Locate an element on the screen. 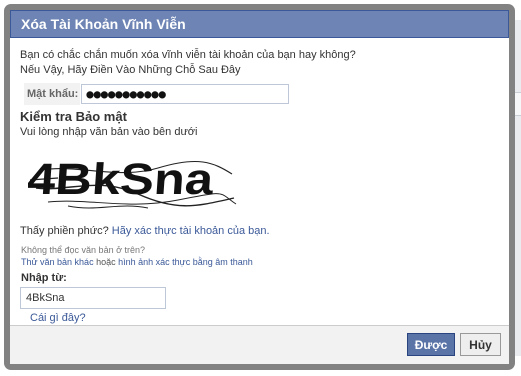  cancel-button: Hủy is located at coordinates (480, 344).